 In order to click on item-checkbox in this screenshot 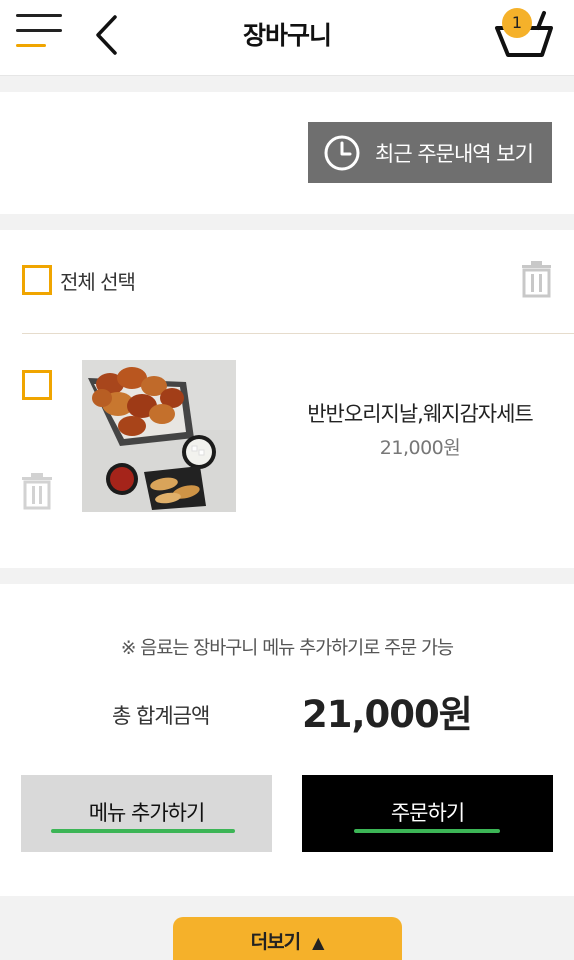, I will do `click(37, 385)`.